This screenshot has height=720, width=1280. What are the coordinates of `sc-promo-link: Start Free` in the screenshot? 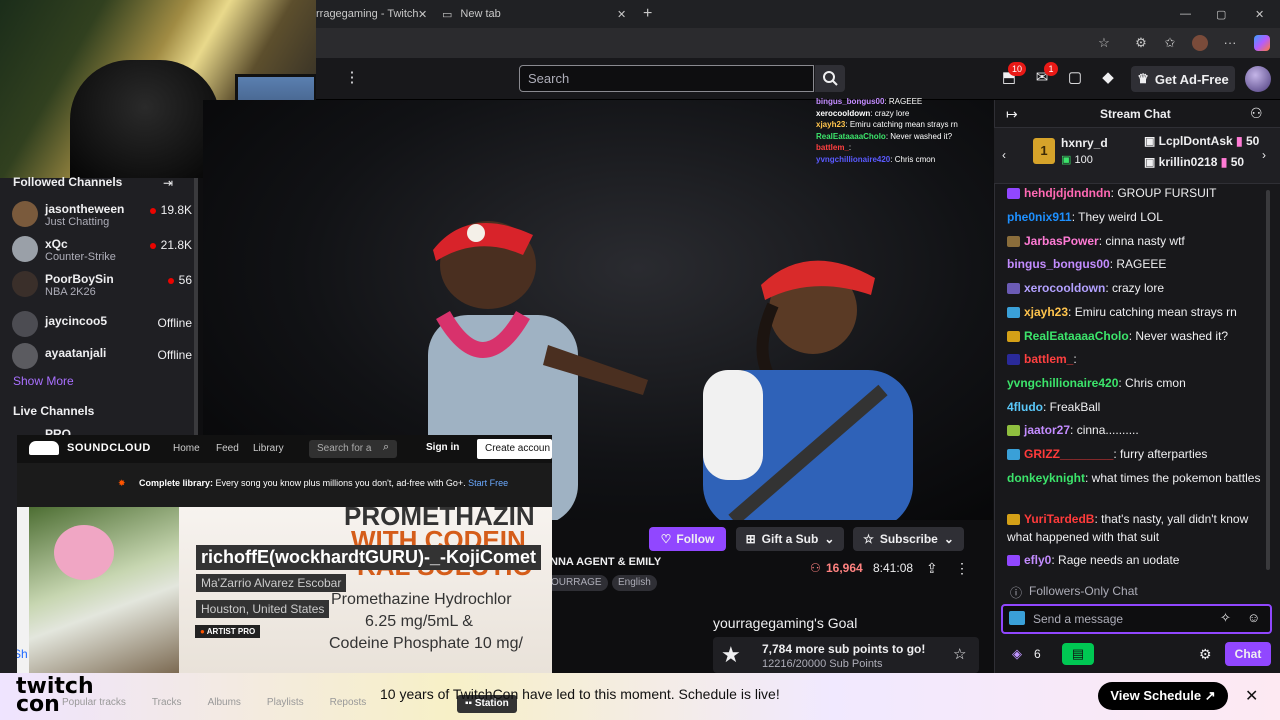 It's located at (488, 483).